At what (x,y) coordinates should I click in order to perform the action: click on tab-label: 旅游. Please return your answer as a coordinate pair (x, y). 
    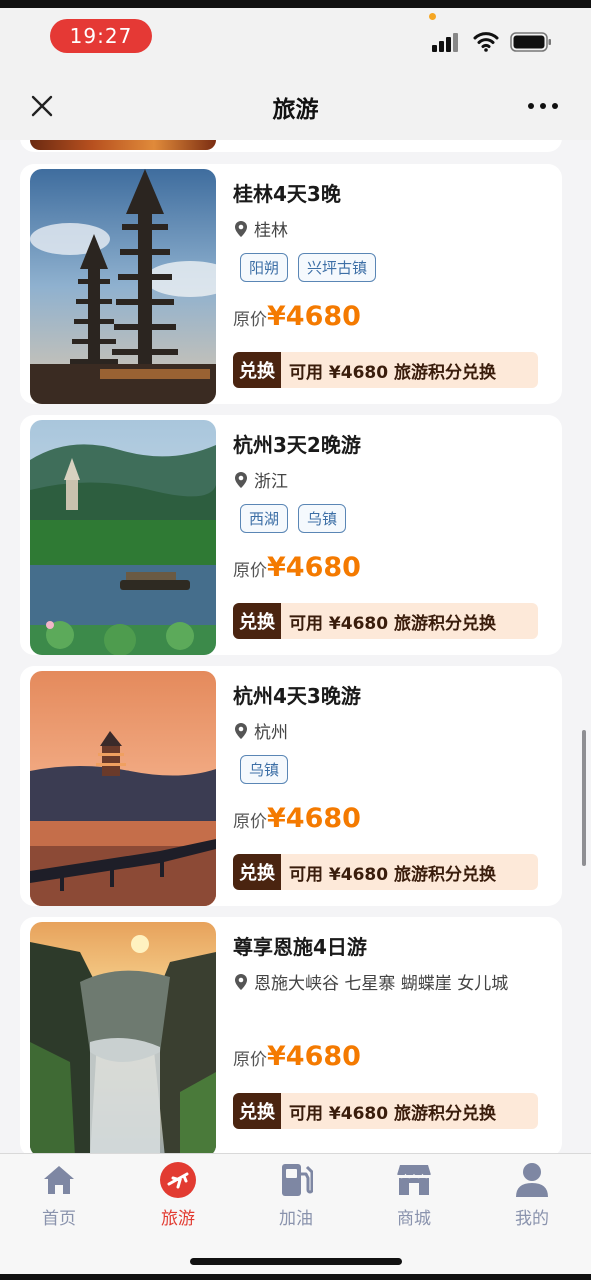
    Looking at the image, I should click on (178, 1219).